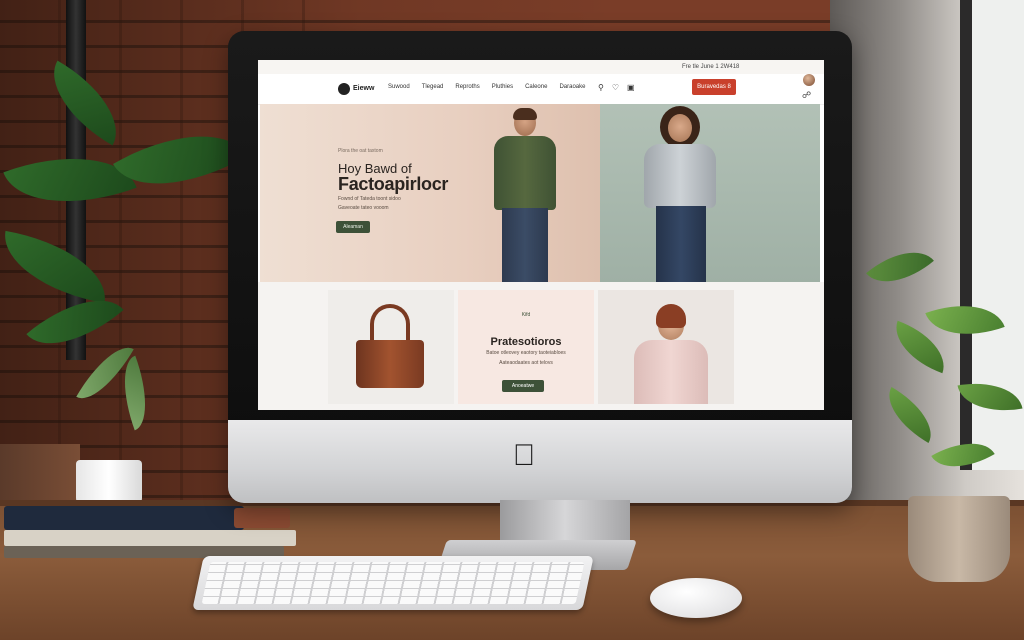  I want to click on nav-item-1: Tlegead, so click(433, 87).